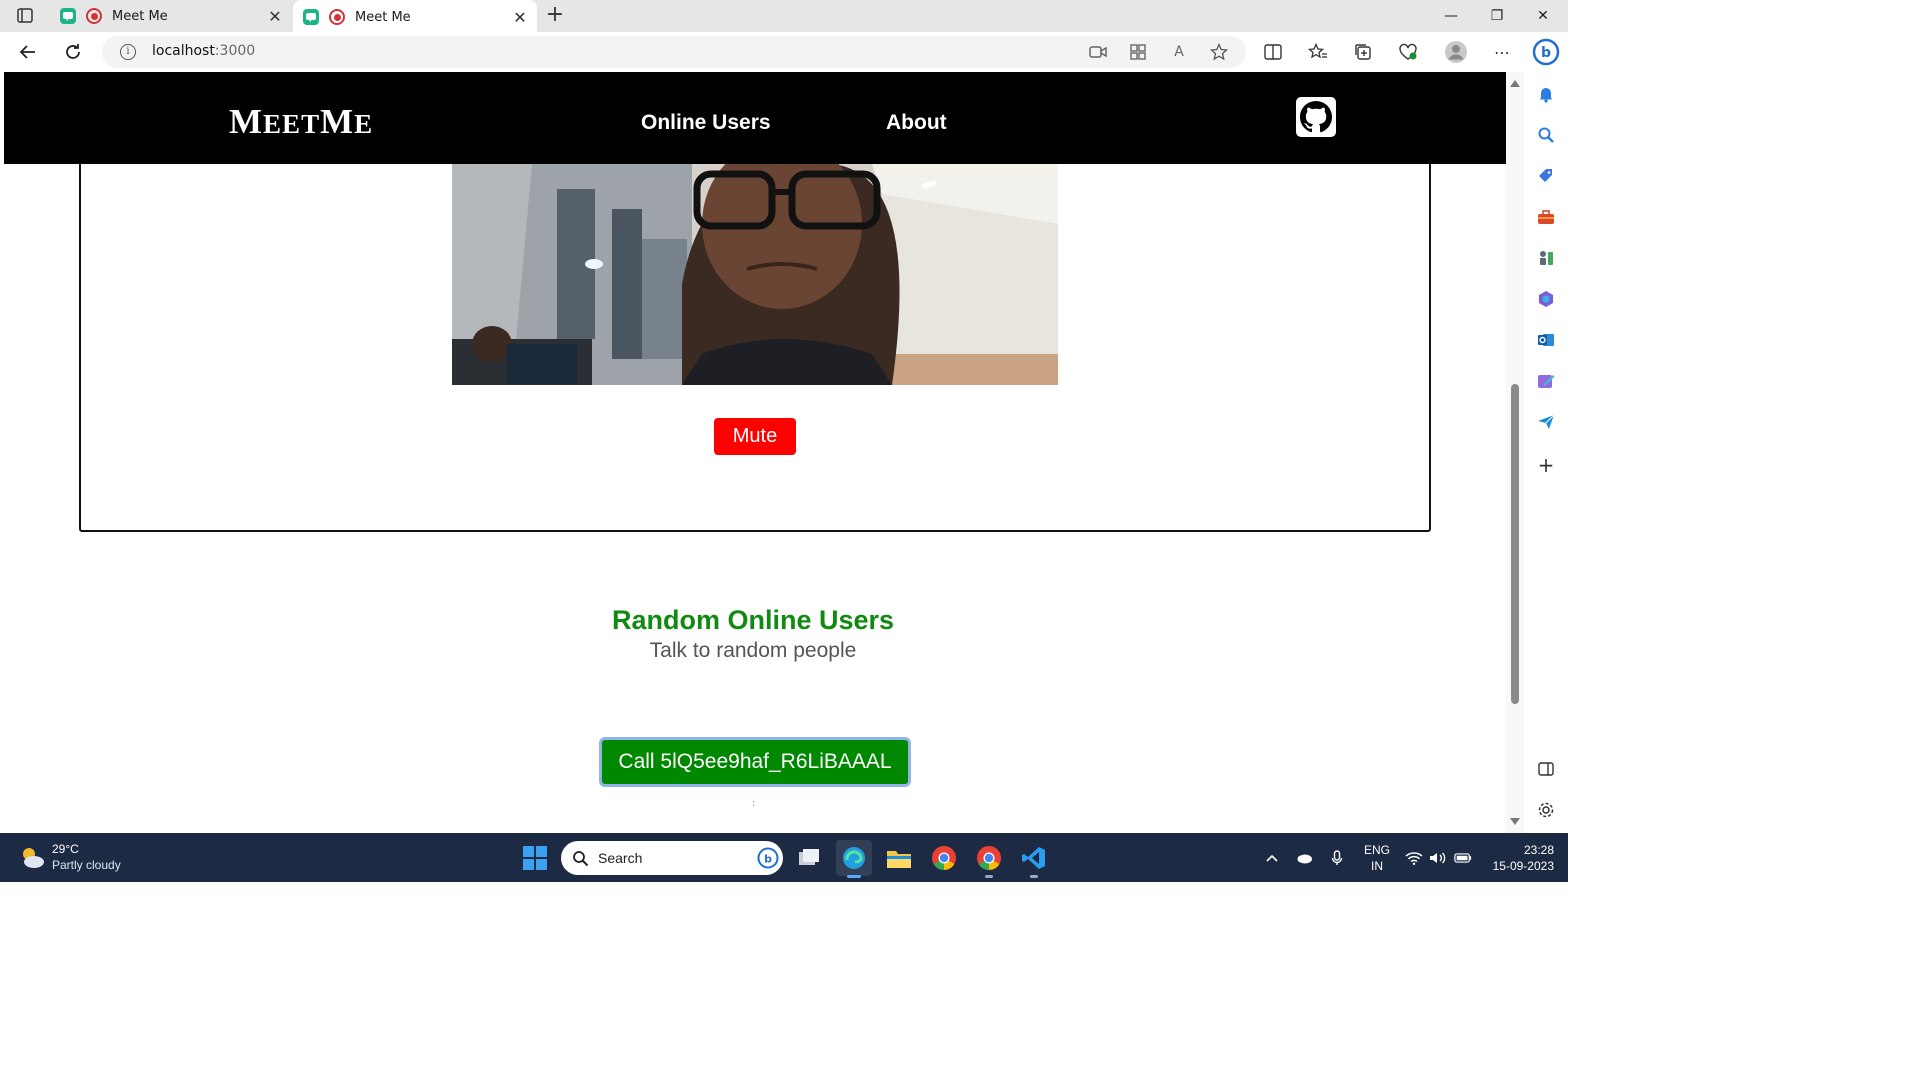 The image size is (1920, 1080). What do you see at coordinates (1515, 83) in the screenshot?
I see `scroll-up-arrow-icon` at bounding box center [1515, 83].